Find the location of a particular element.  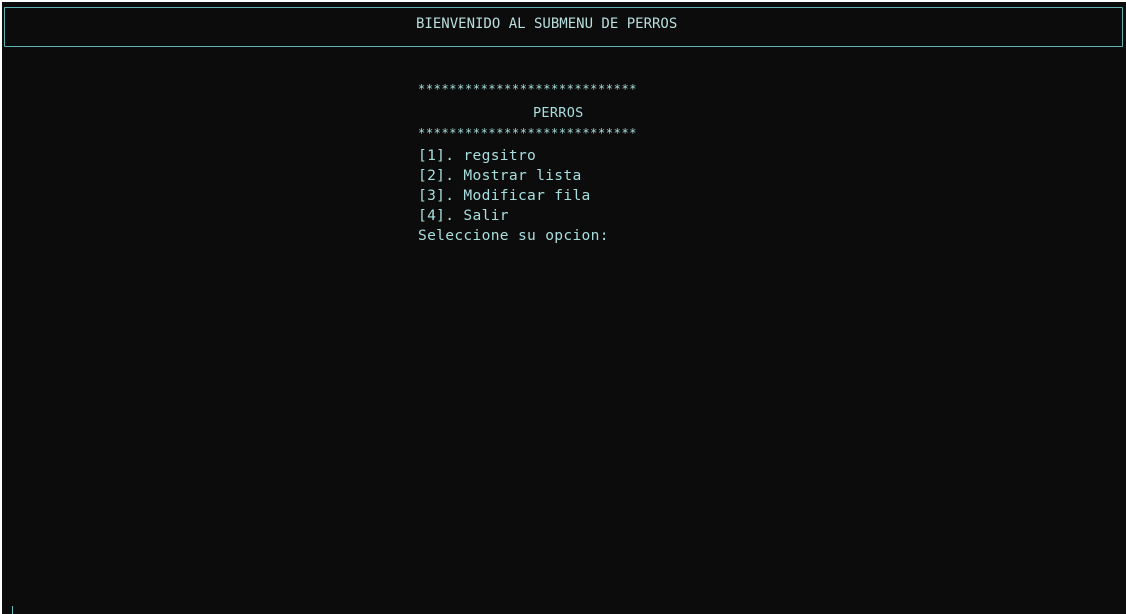

selection-prompt: Seleccione su opcion: is located at coordinates (513, 236).